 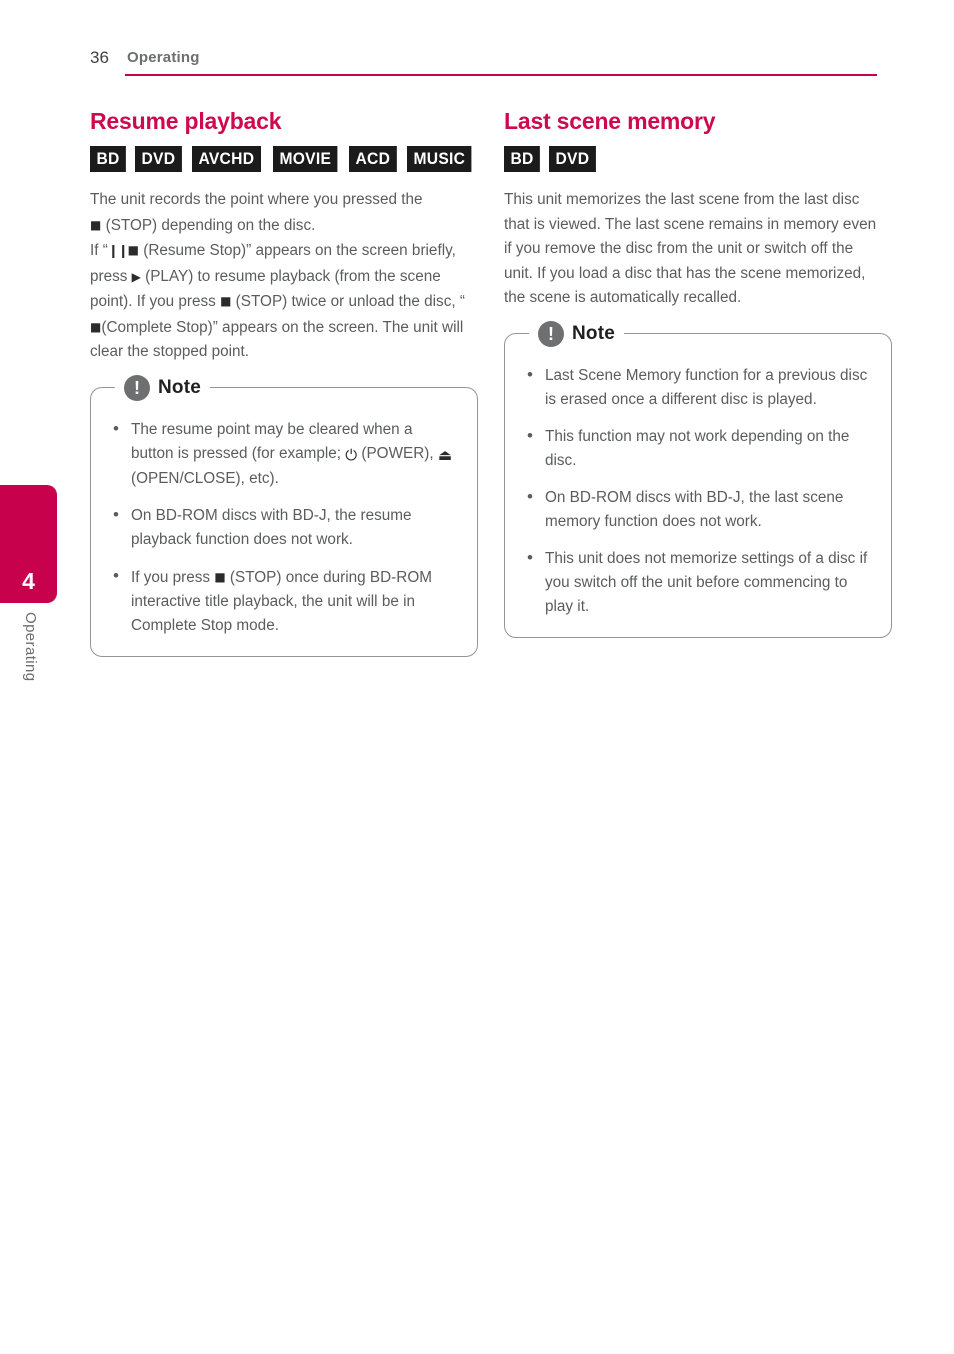 I want to click on chapter-side-label: Operating, so click(x=30, y=647).